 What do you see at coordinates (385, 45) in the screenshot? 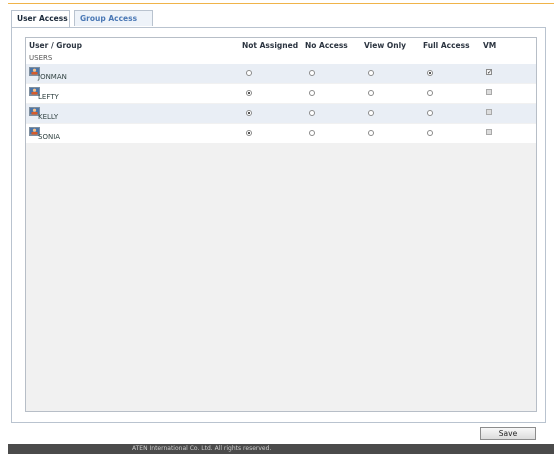
I see `col-view-only: View Only` at bounding box center [385, 45].